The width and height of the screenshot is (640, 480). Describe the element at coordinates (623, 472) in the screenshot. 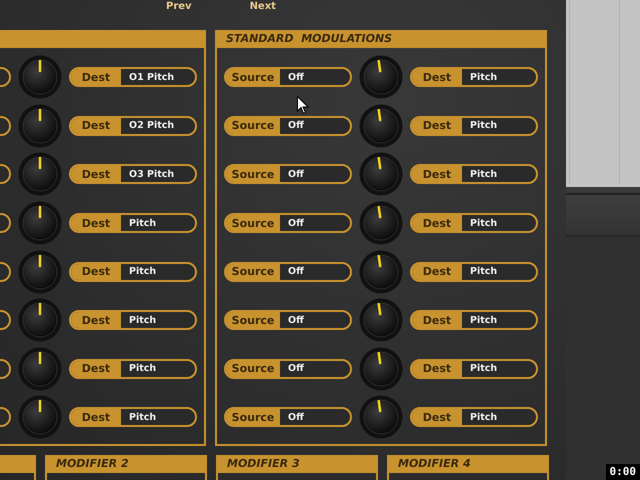

I see `time-display: 0:00` at that location.